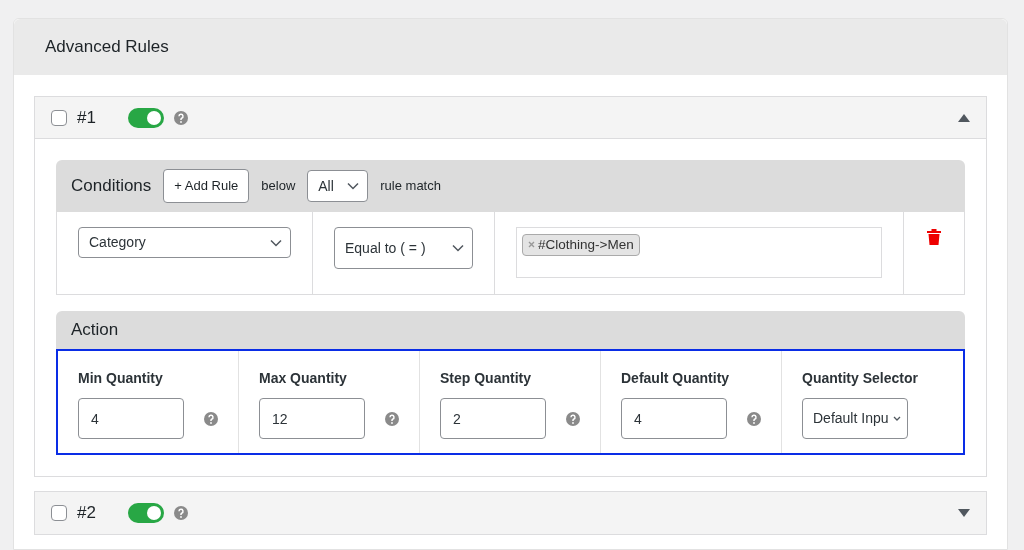  I want to click on field-label: Max Quantity, so click(303, 378).